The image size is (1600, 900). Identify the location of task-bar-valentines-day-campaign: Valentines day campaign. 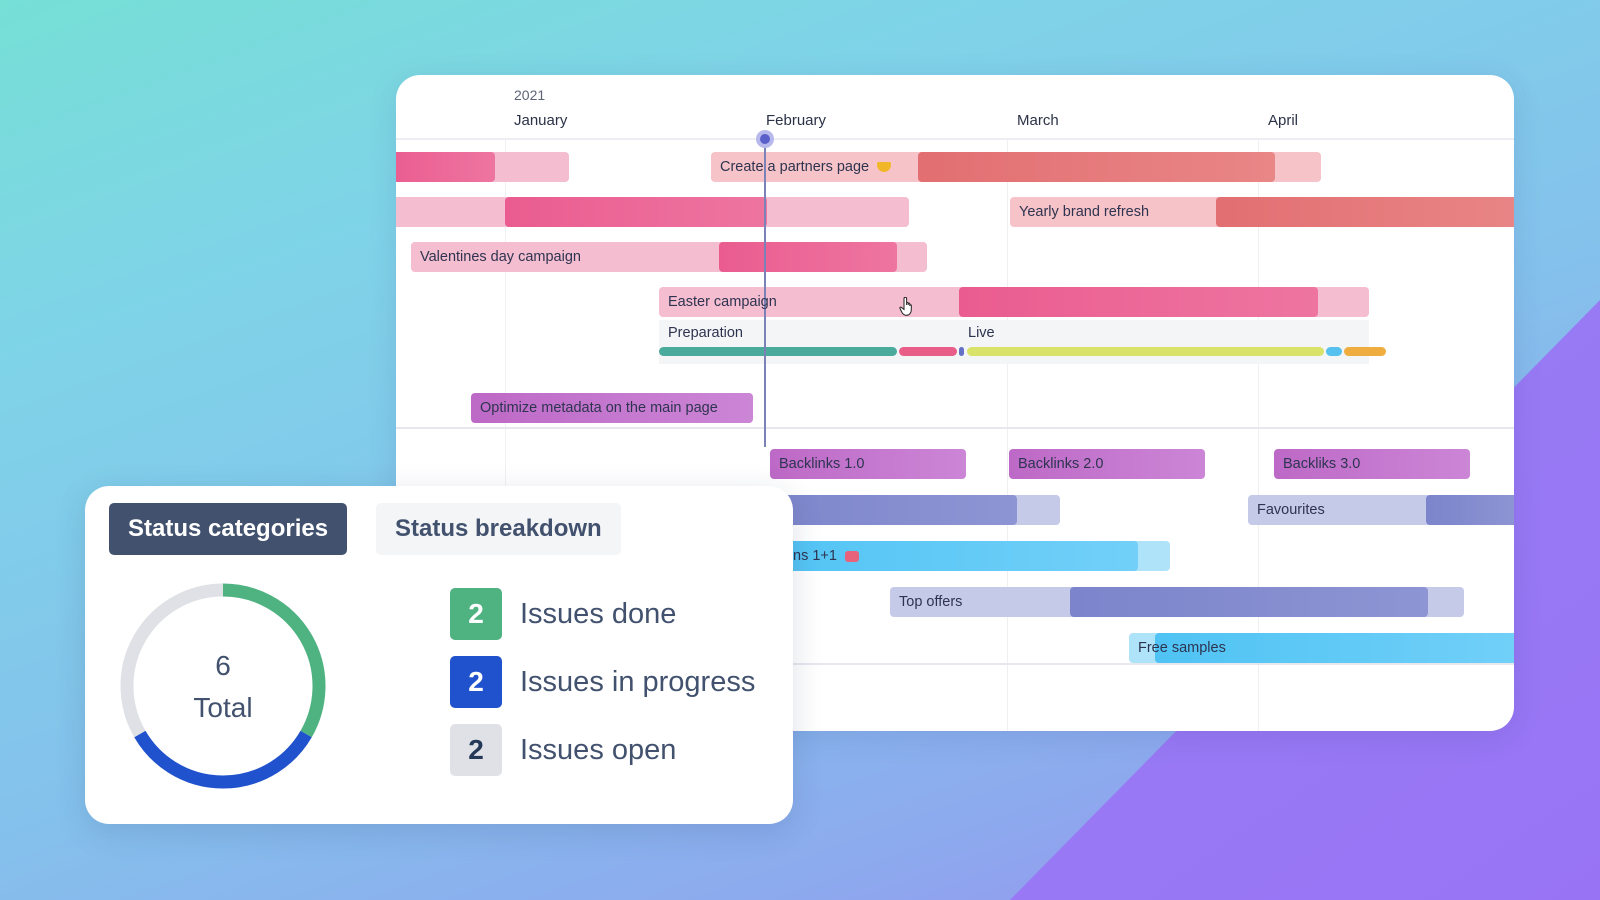
(669, 257).